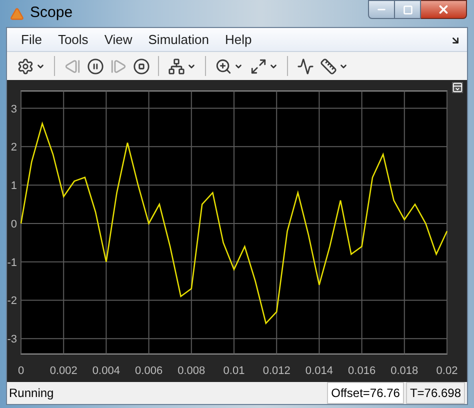 This screenshot has width=474, height=408. Describe the element at coordinates (118, 40) in the screenshot. I see `menu-item: View` at that location.